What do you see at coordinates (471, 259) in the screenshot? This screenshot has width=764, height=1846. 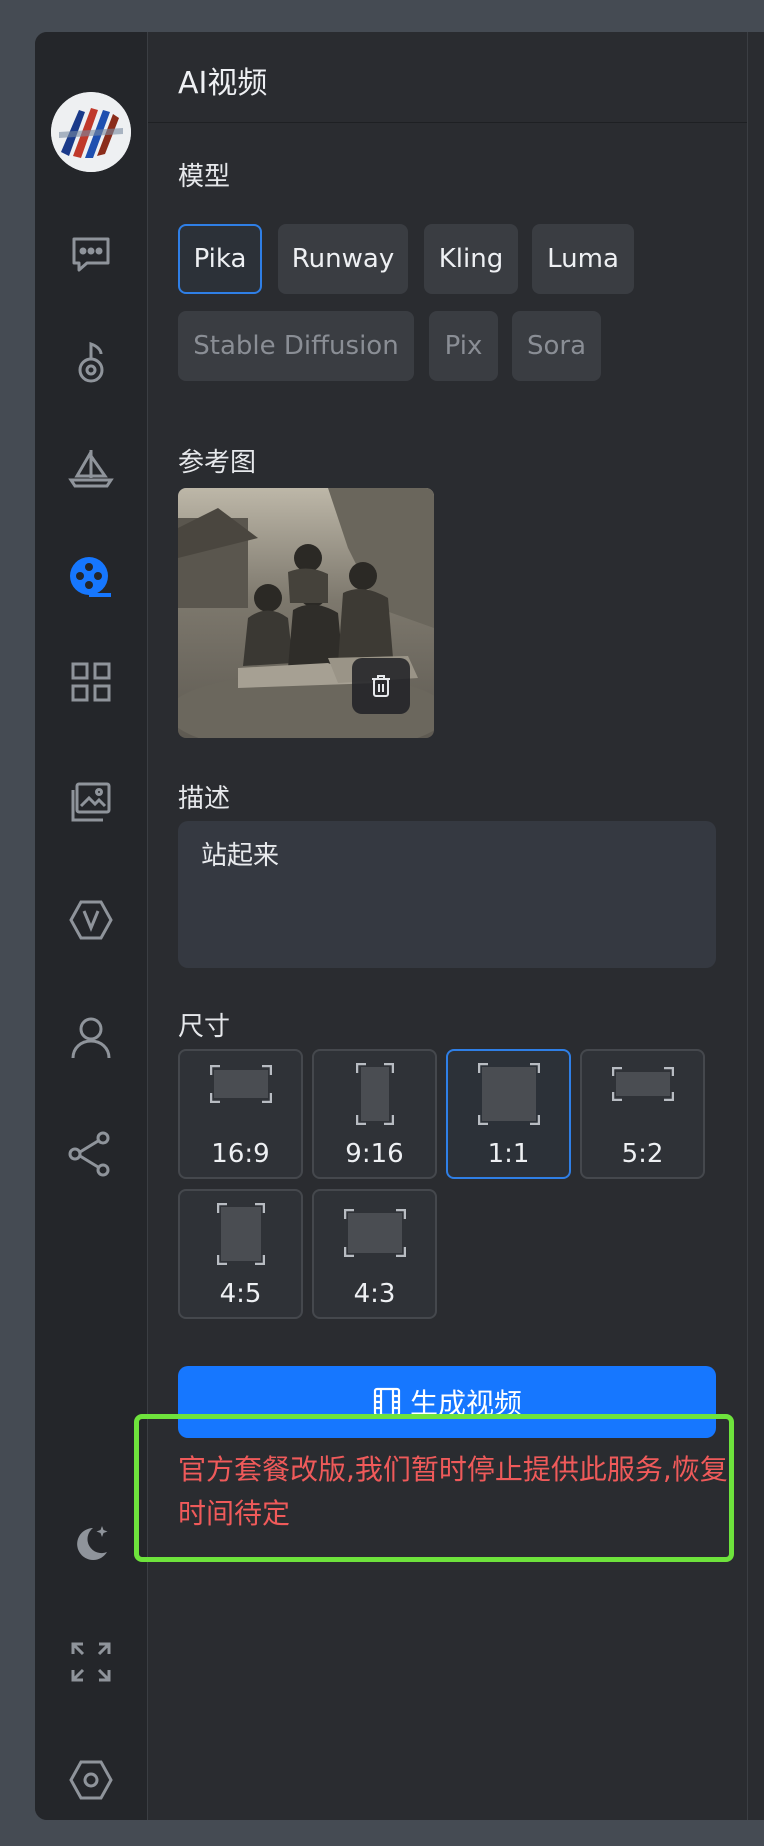 I see `model-option-kling: Kling` at bounding box center [471, 259].